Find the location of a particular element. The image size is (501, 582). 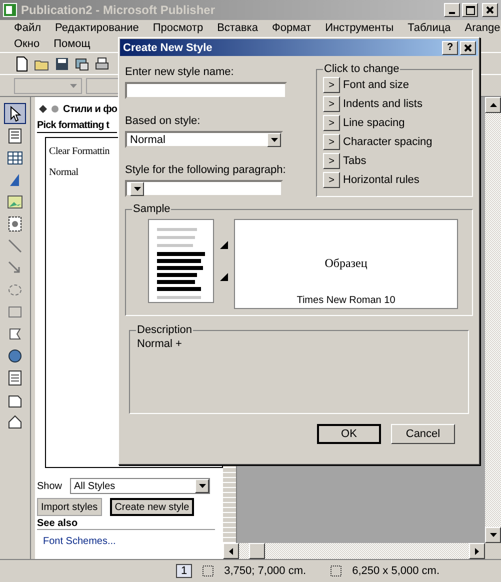

following-style-label: Style for the following paragraph: is located at coordinates (206, 170).